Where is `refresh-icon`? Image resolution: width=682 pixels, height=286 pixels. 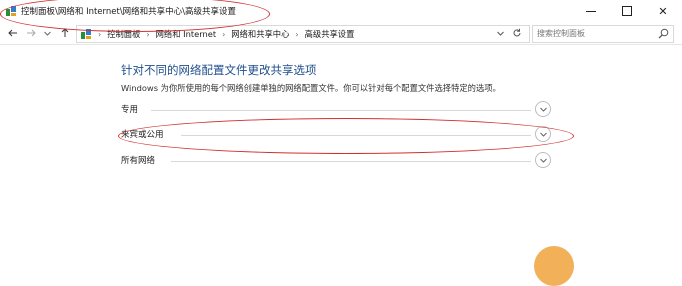 refresh-icon is located at coordinates (517, 32).